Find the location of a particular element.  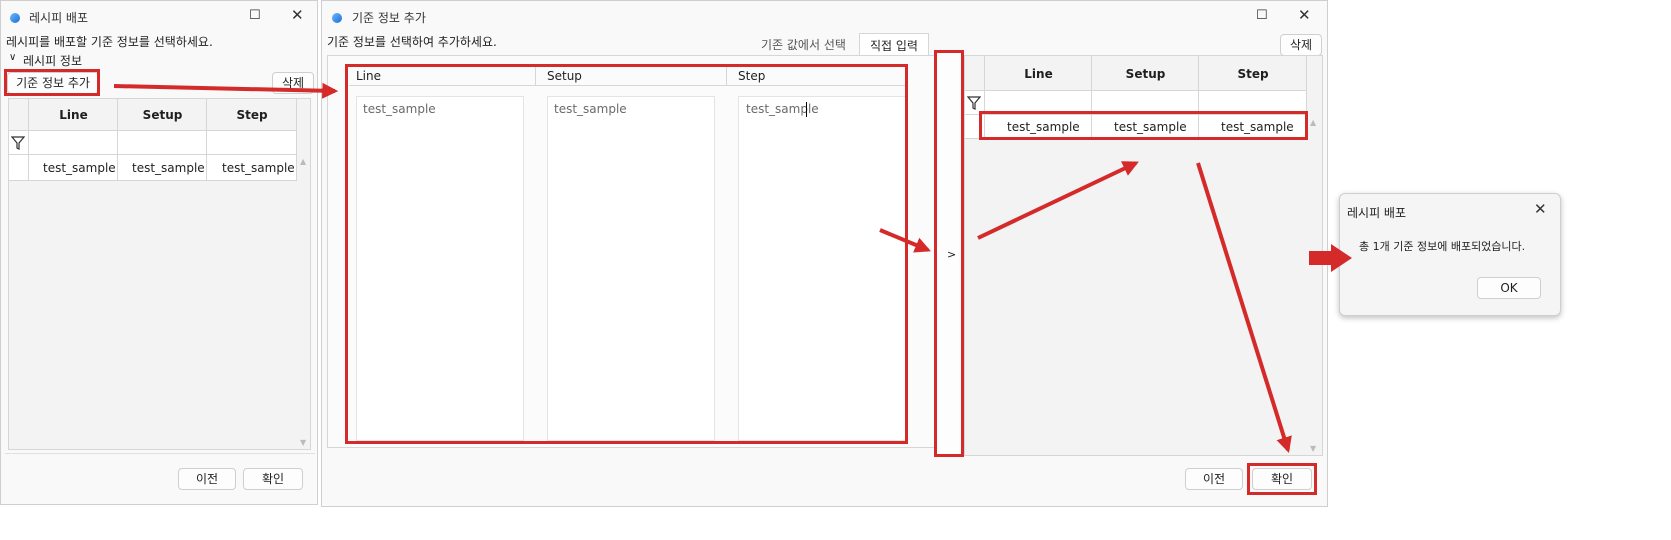

highlight-confirm-button is located at coordinates (1282, 479).